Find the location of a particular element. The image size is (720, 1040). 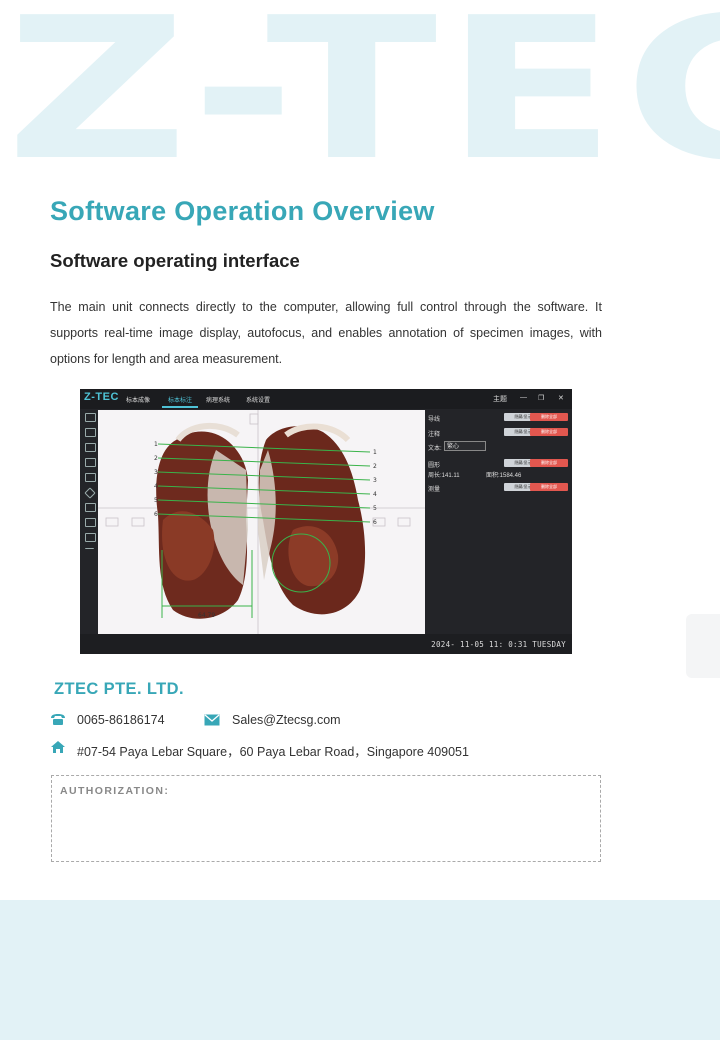

guide-number-left: 6 is located at coordinates (156, 514).